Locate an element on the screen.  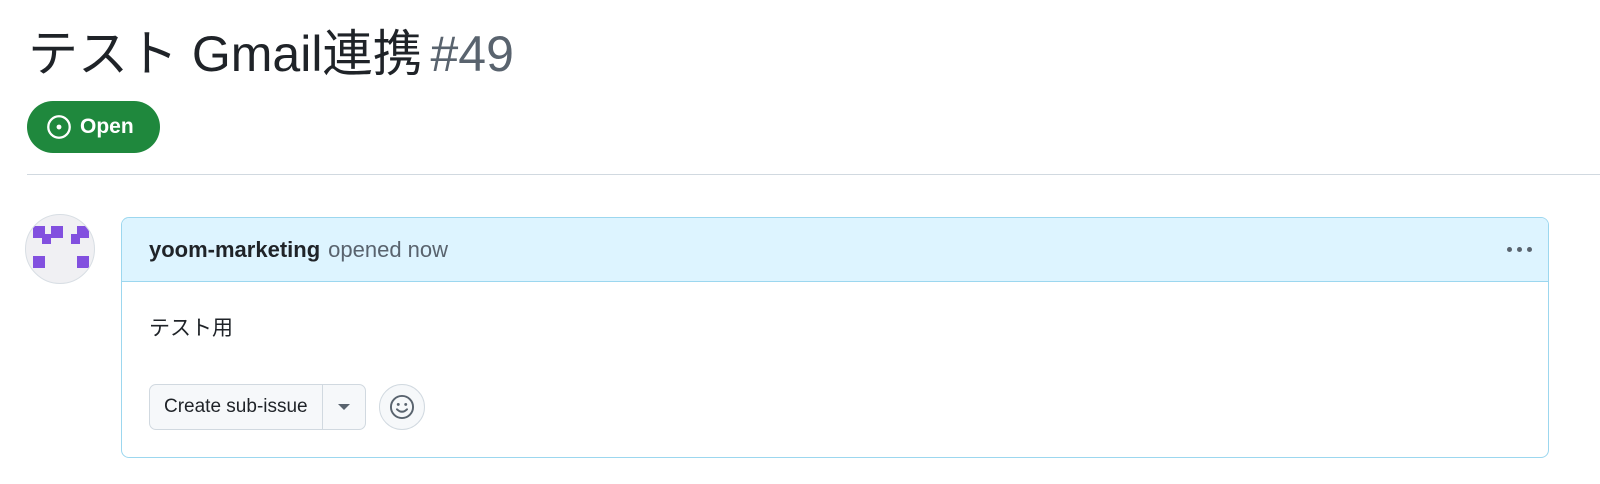
issue-state-badge: Open is located at coordinates (93, 127).